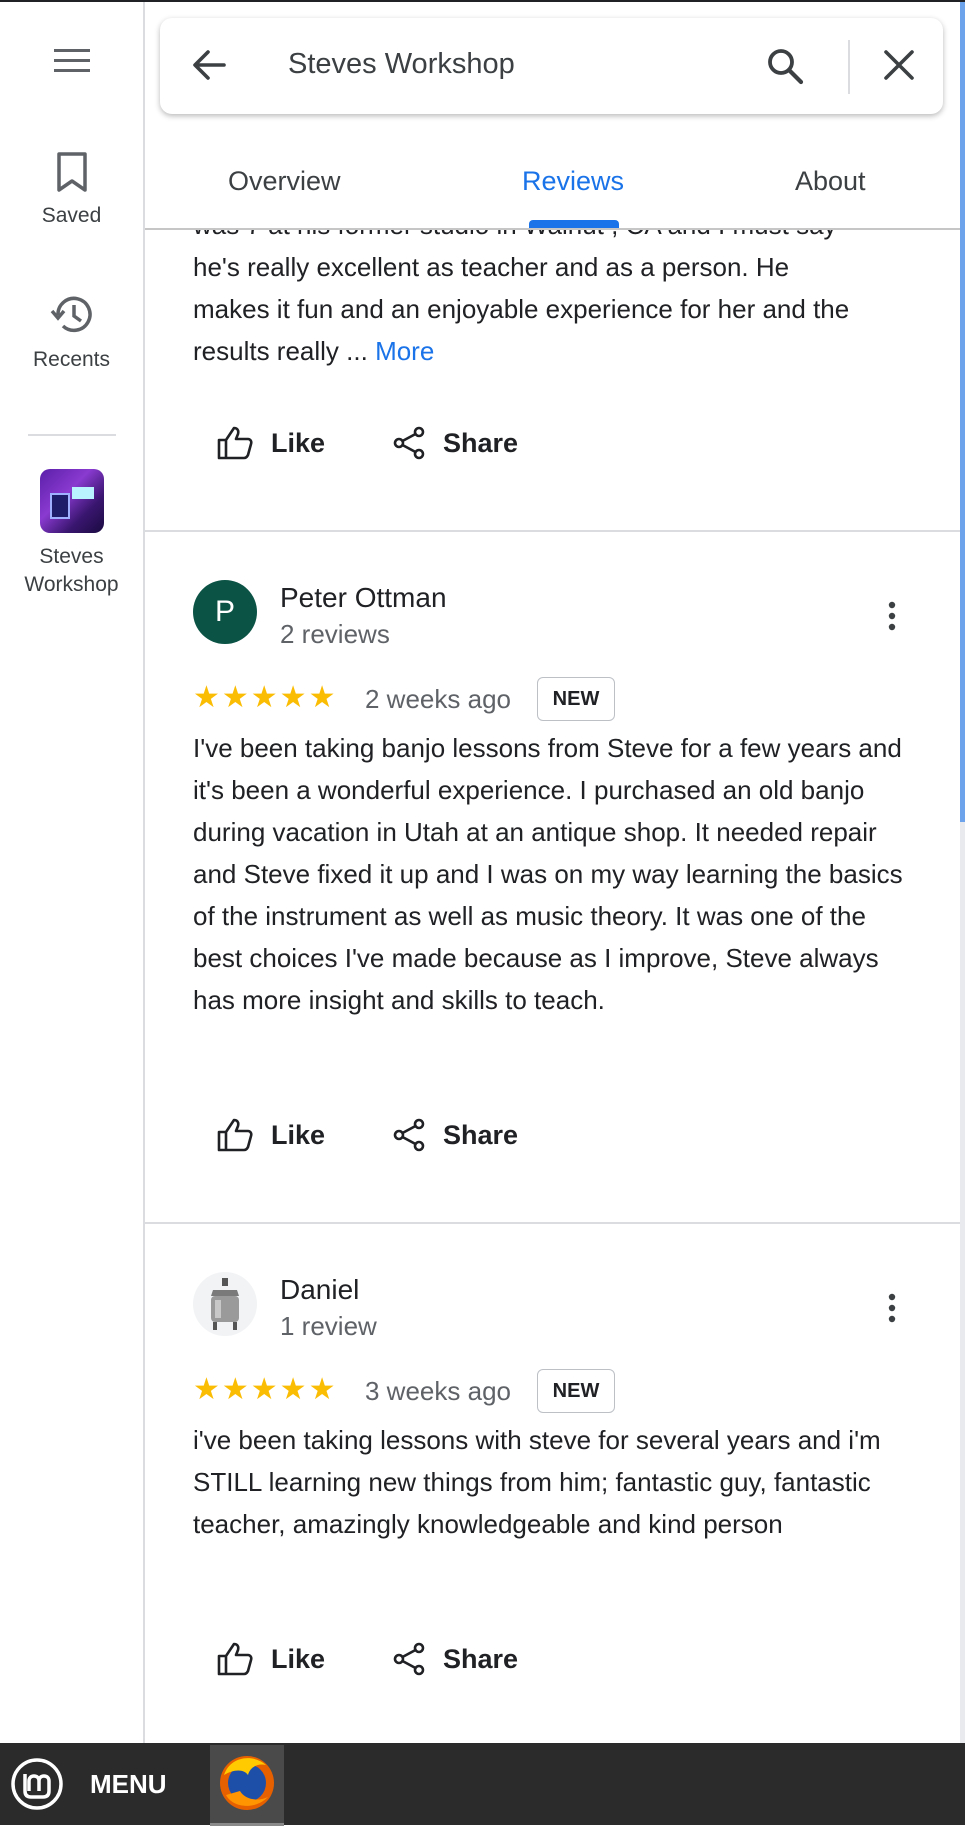 This screenshot has width=965, height=1826. What do you see at coordinates (363, 598) in the screenshot?
I see `reviewer-name: Peter Ottman` at bounding box center [363, 598].